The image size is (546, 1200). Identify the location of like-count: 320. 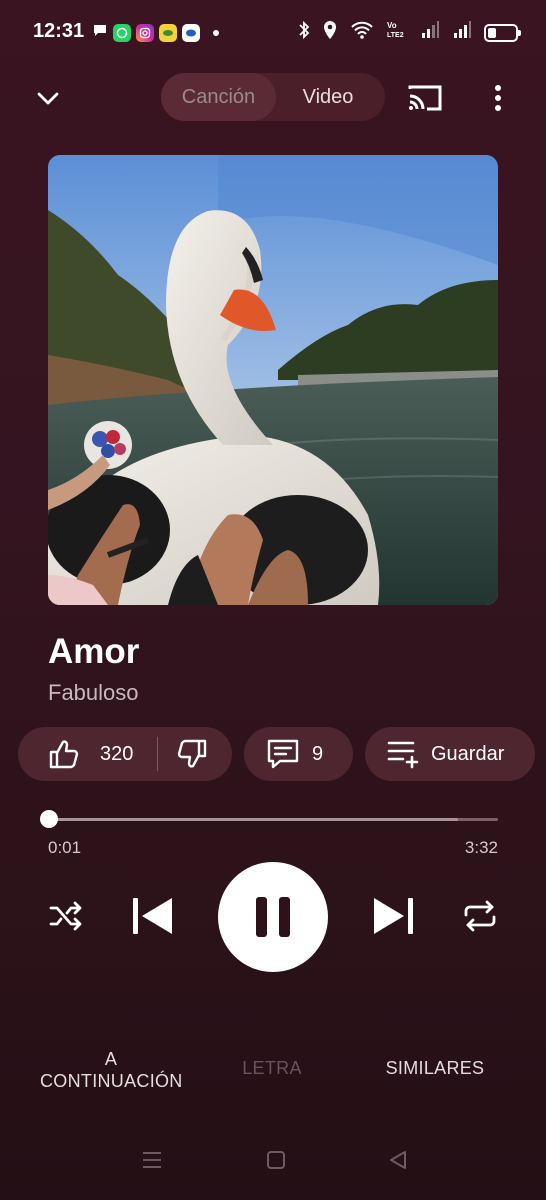
(117, 753).